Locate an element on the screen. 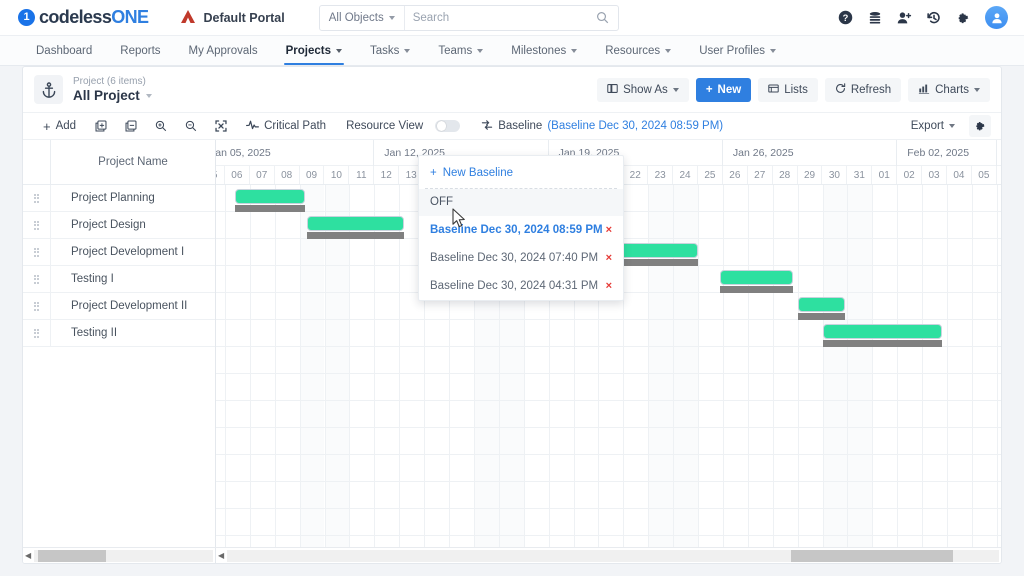  show-as-label: Show As is located at coordinates (645, 89).